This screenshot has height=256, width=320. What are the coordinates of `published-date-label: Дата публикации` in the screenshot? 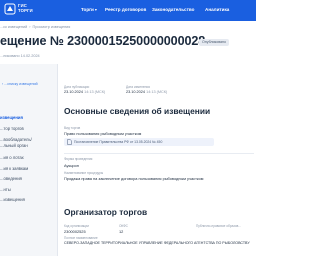 It's located at (77, 87).